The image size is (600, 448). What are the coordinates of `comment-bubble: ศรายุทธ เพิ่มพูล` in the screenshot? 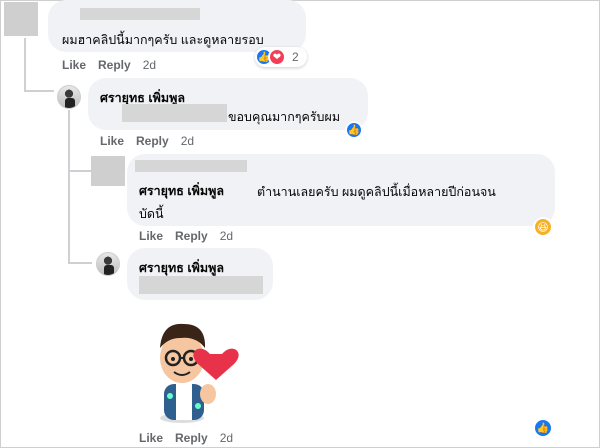 It's located at (200, 274).